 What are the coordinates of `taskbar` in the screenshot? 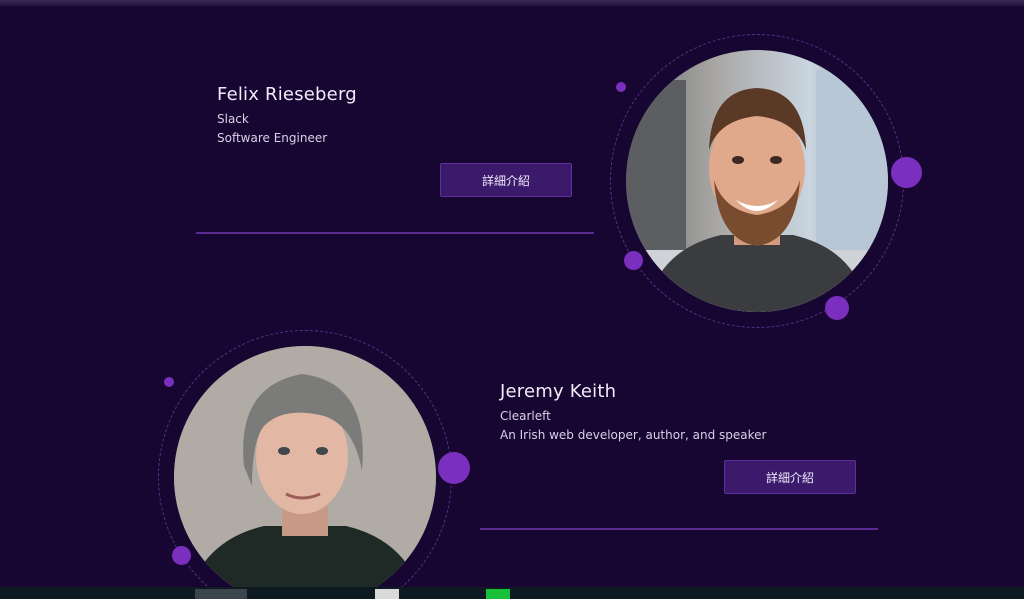 It's located at (512, 593).